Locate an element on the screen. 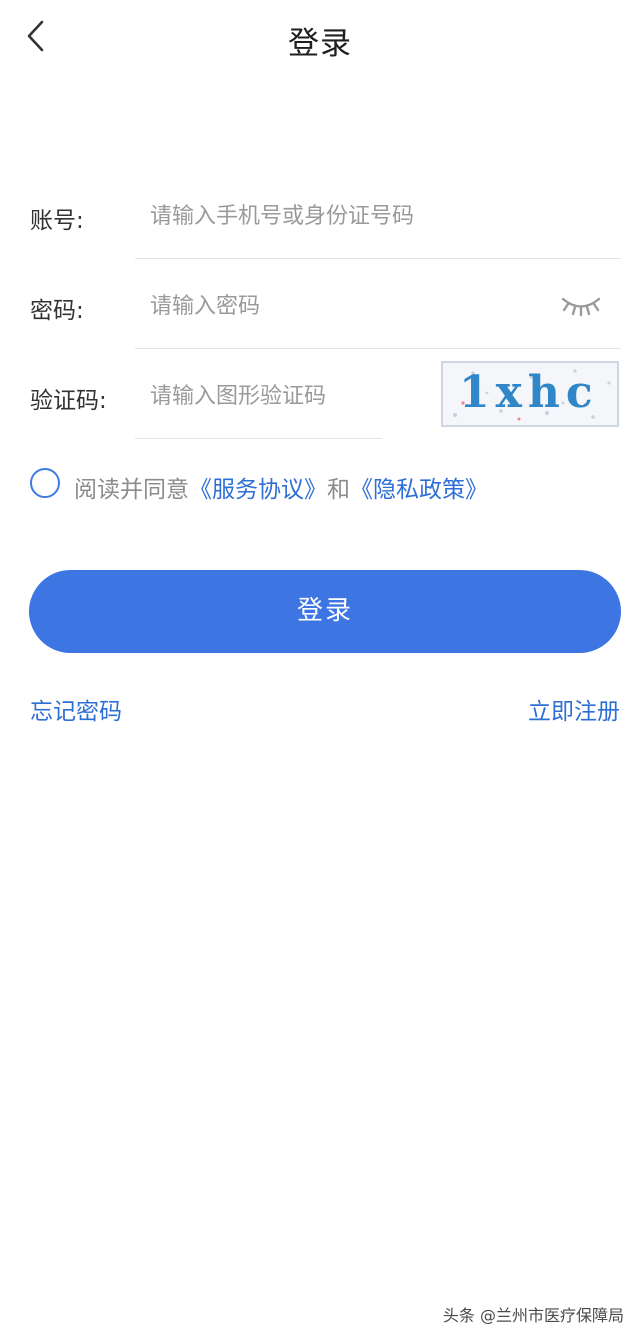 Image resolution: width=640 pixels, height=1335 pixels. account-input is located at coordinates (376, 216).